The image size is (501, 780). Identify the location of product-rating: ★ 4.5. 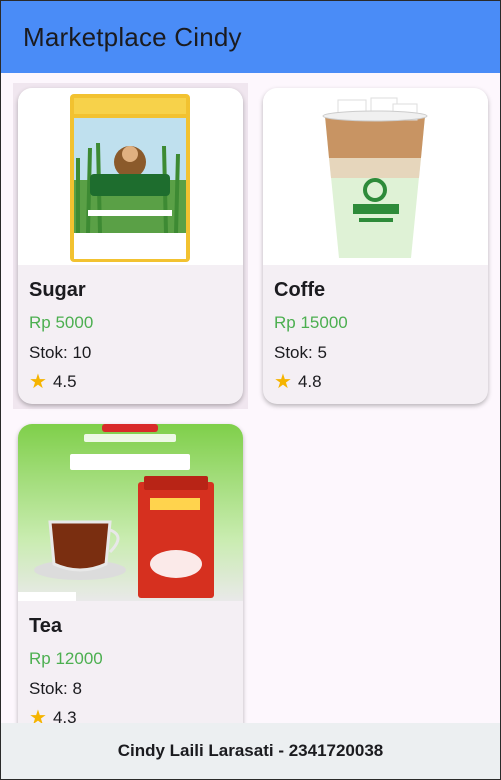
(53, 382).